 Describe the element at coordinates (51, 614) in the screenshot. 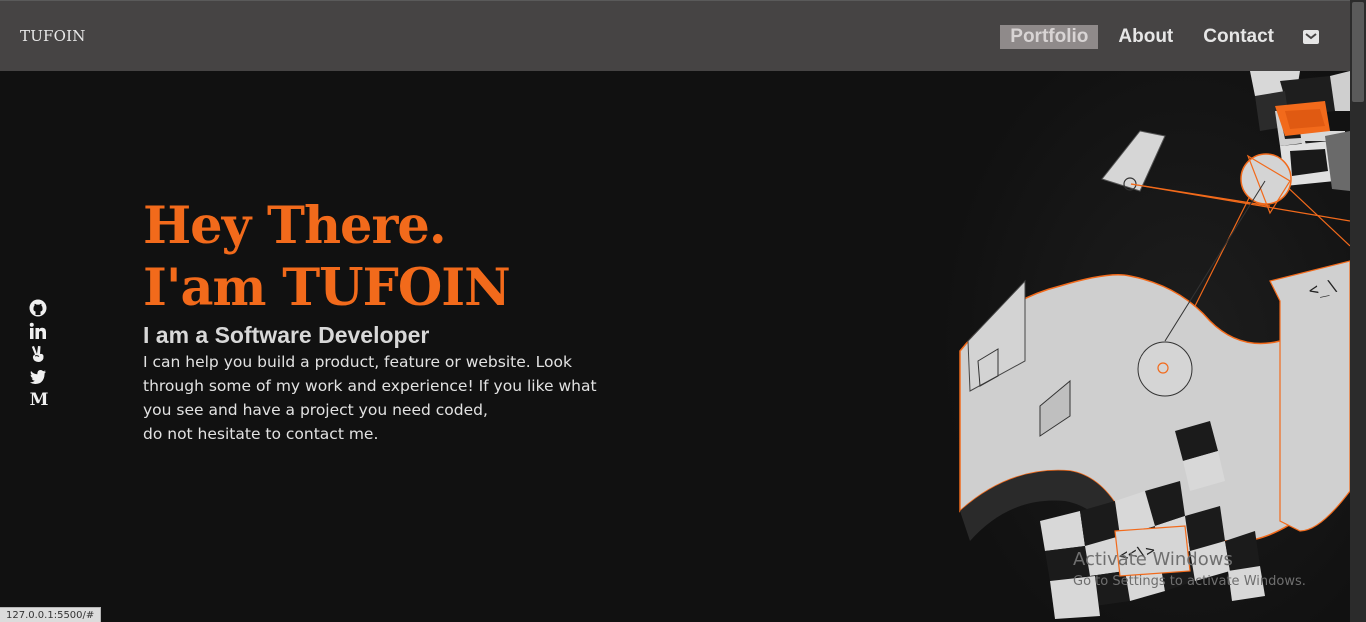

I see `status-url: 127.0.0.1:5500/#` at that location.